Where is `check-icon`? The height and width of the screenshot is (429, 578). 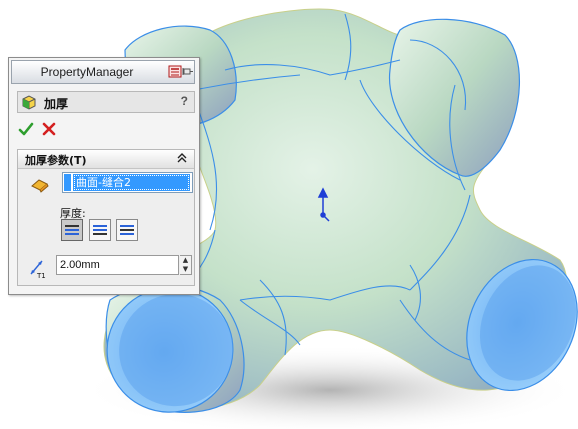 check-icon is located at coordinates (26, 129).